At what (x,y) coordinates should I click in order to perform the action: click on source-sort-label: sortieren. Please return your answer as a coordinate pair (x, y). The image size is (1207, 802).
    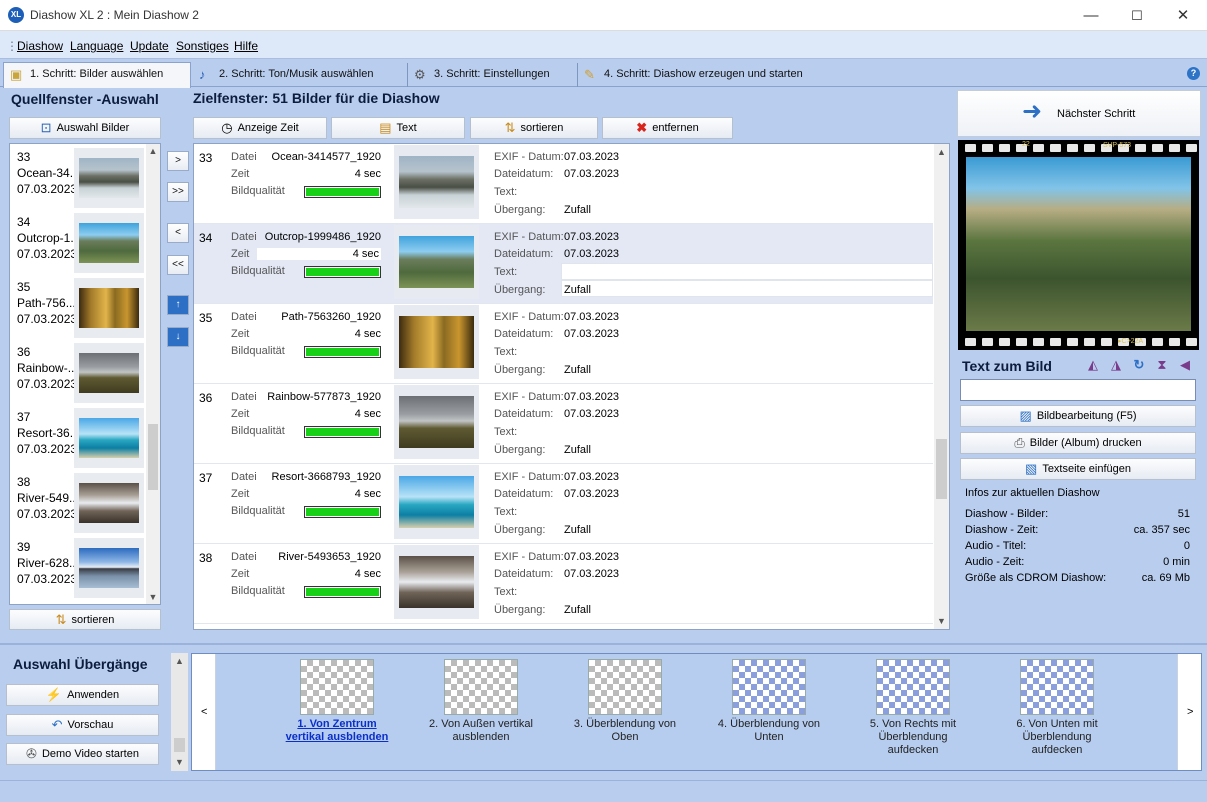
    Looking at the image, I should click on (93, 619).